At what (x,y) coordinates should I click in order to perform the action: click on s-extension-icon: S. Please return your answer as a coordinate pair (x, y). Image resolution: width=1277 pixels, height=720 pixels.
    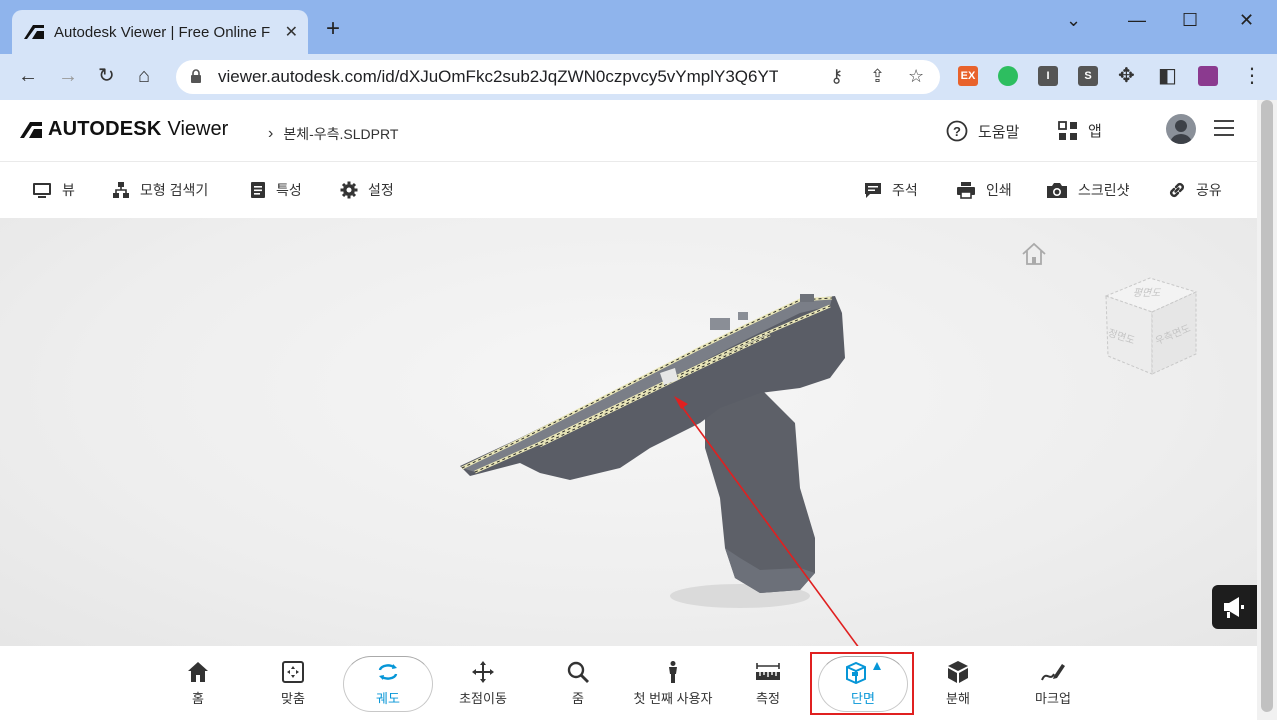
    Looking at the image, I should click on (1088, 76).